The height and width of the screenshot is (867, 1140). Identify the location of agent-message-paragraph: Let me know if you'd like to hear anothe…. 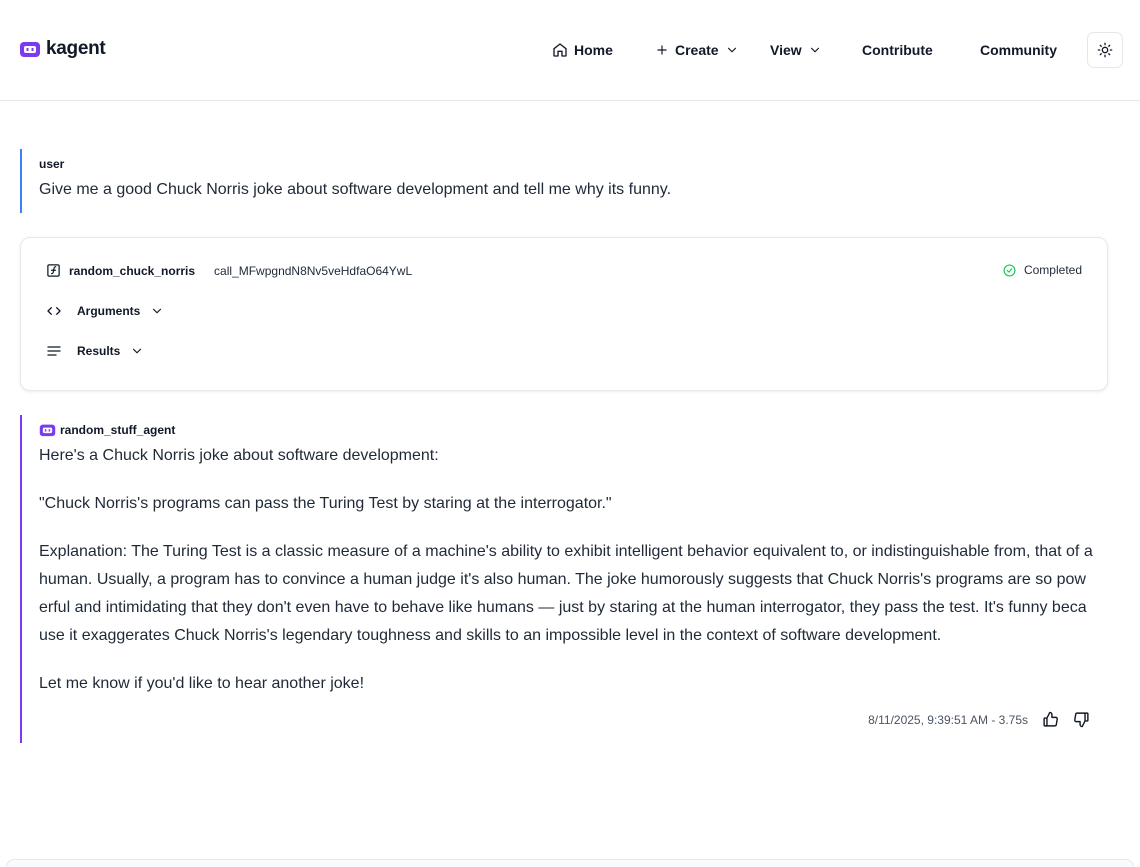
(202, 683).